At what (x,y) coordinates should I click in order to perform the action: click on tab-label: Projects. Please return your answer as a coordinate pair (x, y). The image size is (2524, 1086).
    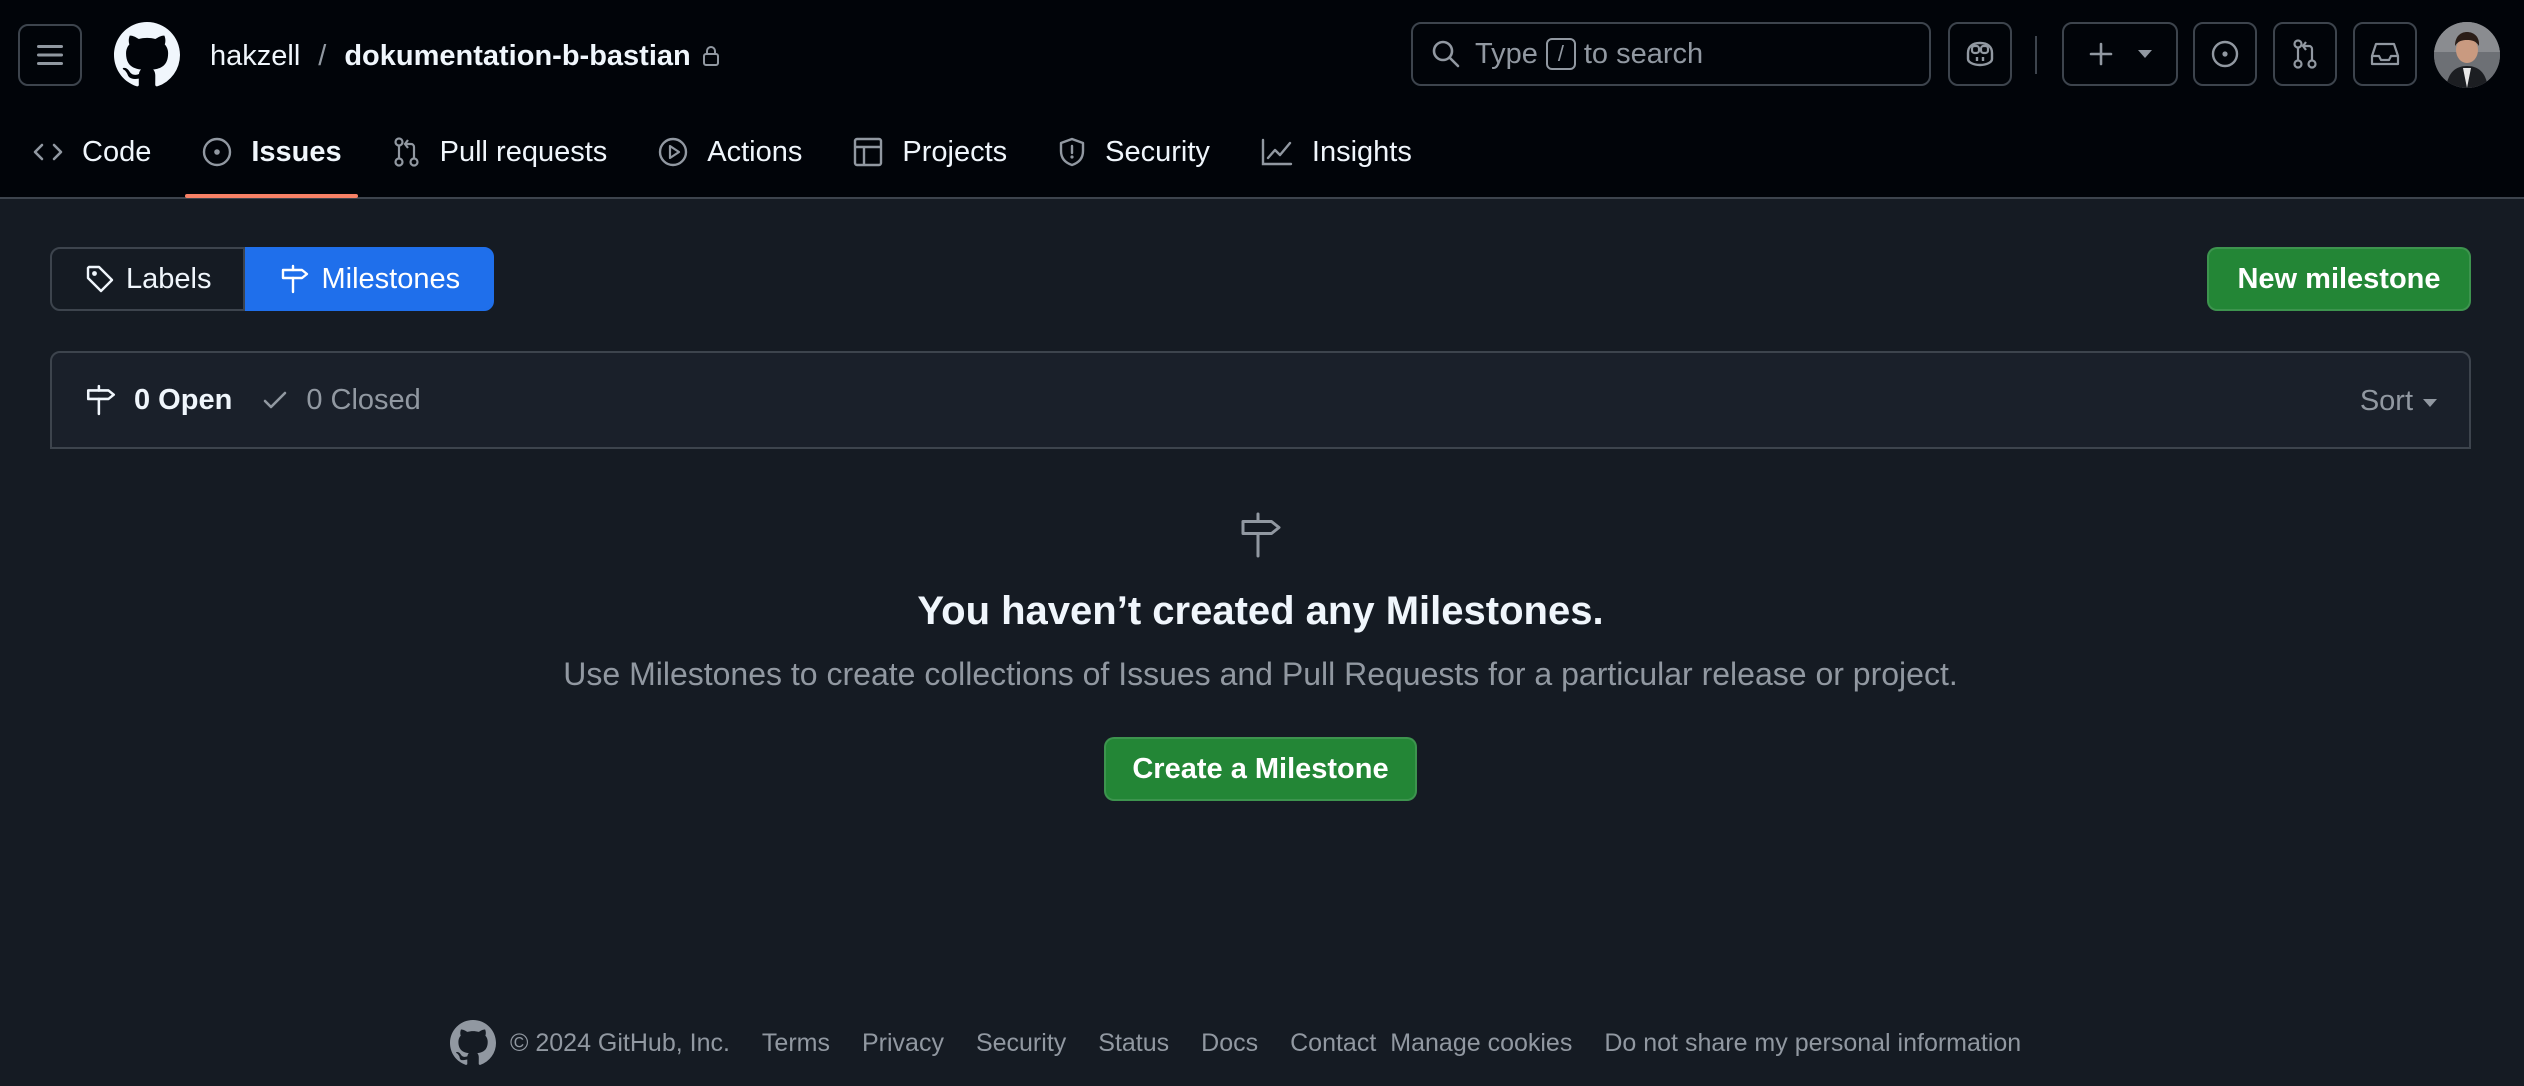
    Looking at the image, I should click on (955, 151).